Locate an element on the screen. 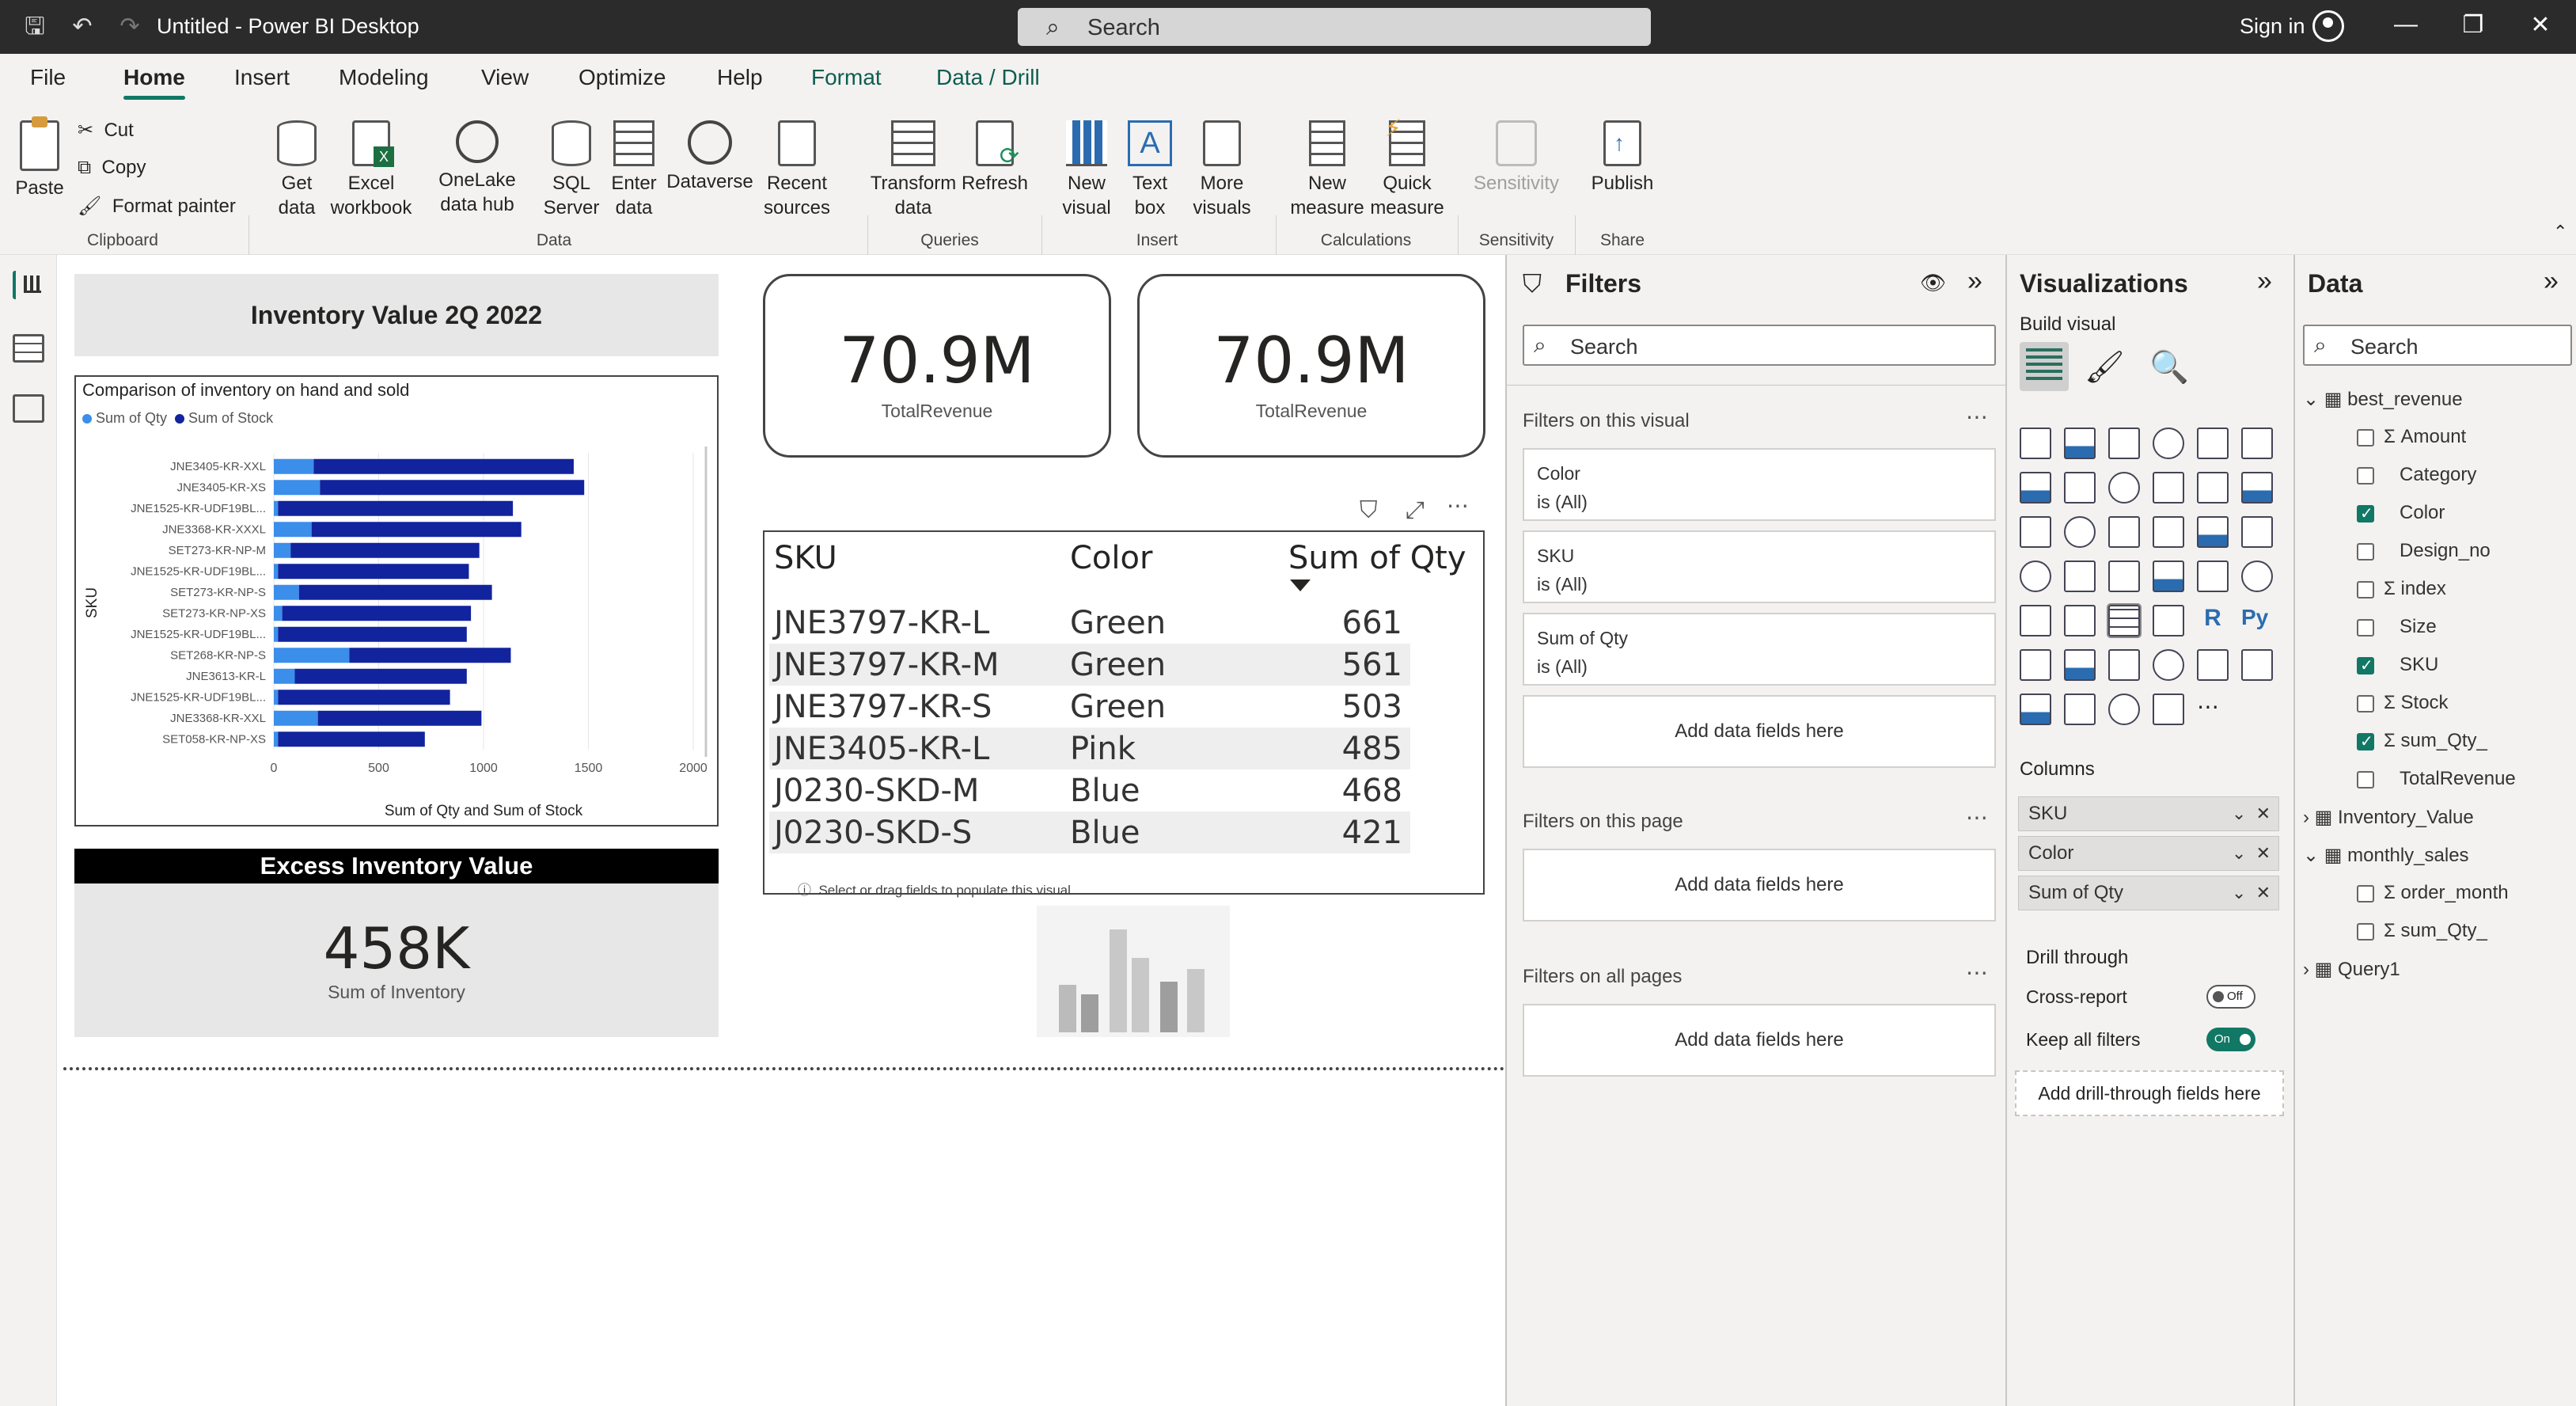 The image size is (2576, 1406). arcgis-visual-icon is located at coordinates (2168, 709).